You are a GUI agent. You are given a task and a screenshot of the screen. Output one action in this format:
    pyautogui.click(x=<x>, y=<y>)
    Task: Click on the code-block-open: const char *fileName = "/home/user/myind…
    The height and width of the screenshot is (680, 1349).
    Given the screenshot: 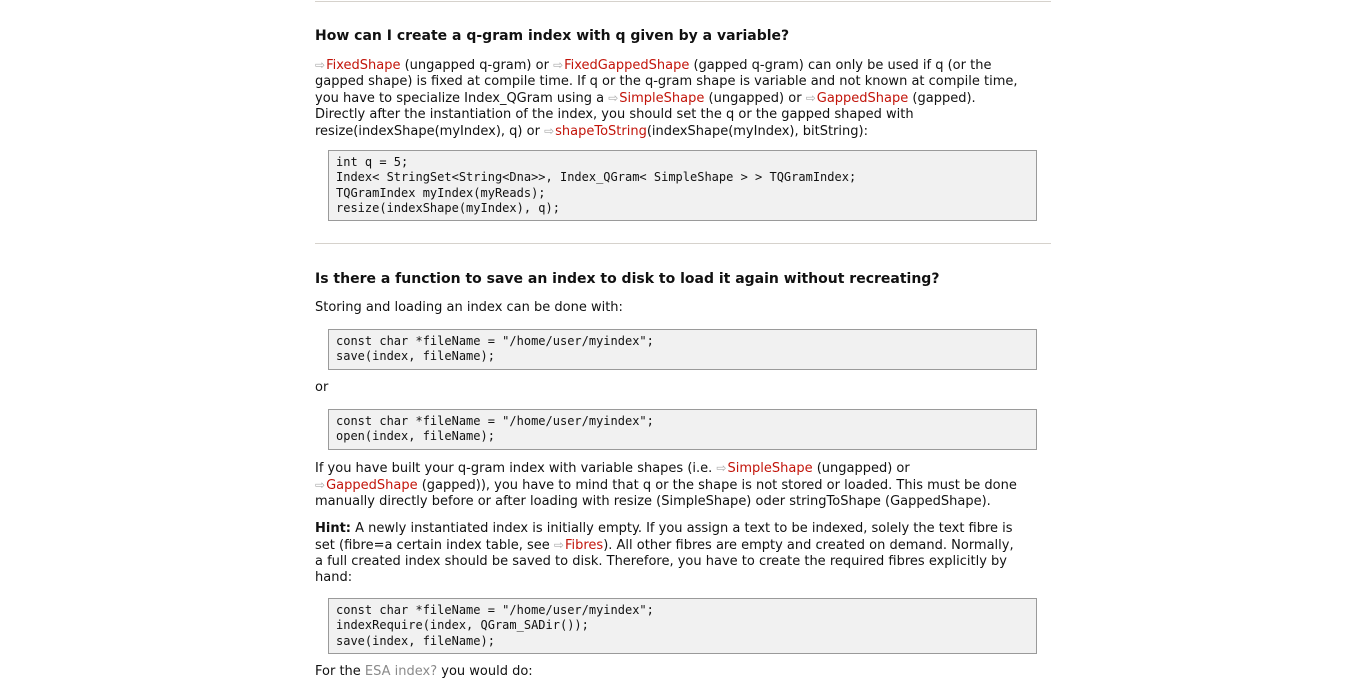 What is the action you would take?
    pyautogui.click(x=682, y=429)
    